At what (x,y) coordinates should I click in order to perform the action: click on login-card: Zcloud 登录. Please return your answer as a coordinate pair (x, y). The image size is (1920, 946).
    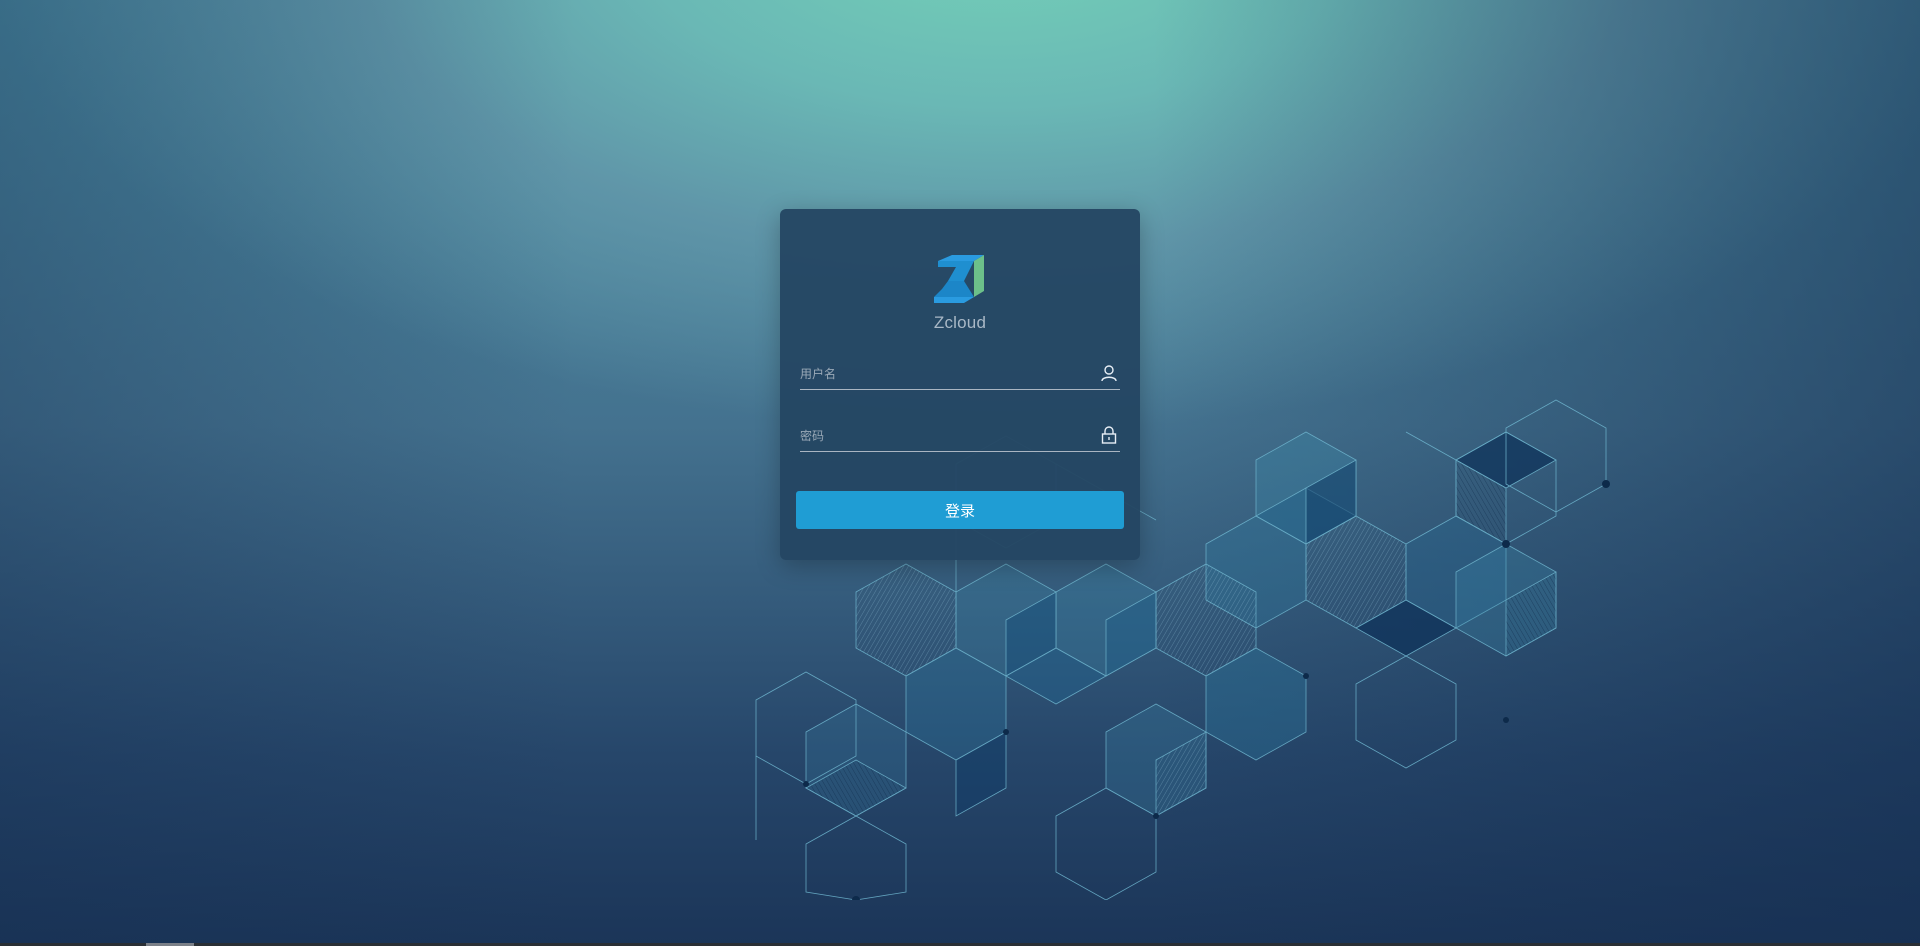
    Looking at the image, I should click on (960, 384).